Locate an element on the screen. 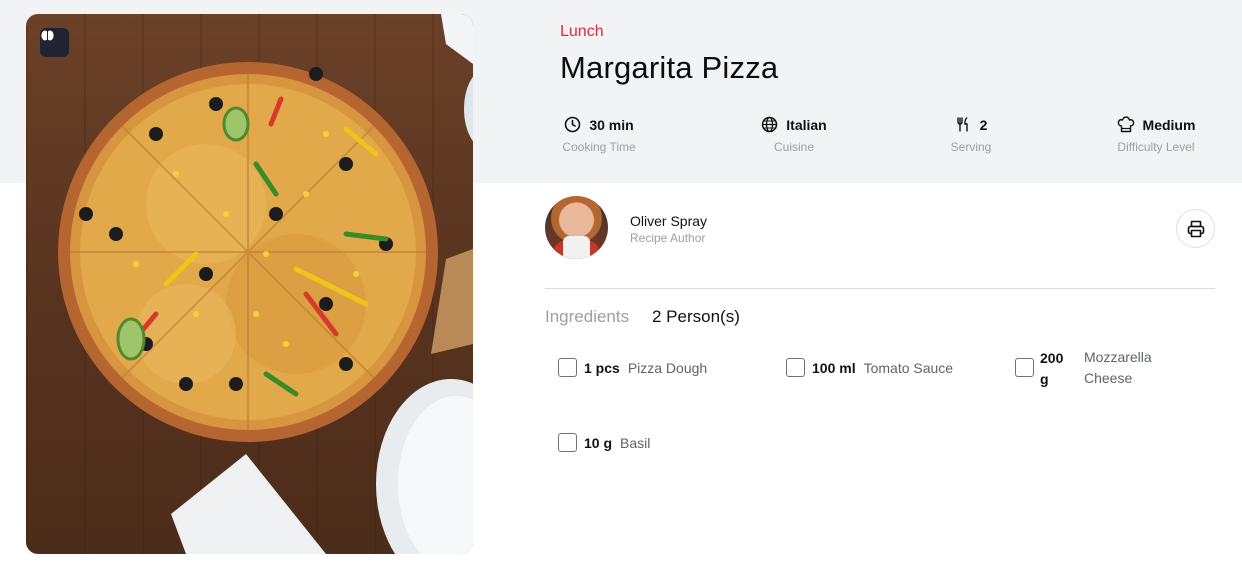 The height and width of the screenshot is (577, 1242). meta-serving: 2 Serving is located at coordinates (971, 135).